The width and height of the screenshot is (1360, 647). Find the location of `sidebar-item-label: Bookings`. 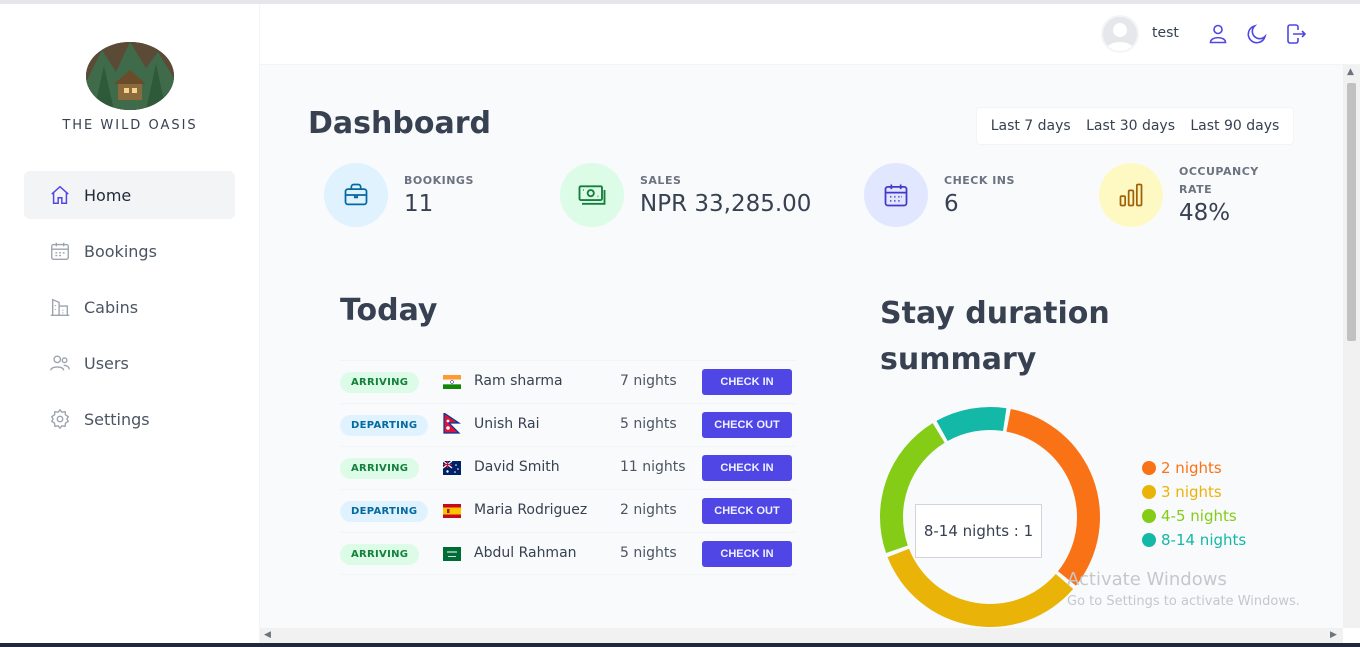

sidebar-item-label: Bookings is located at coordinates (120, 251).